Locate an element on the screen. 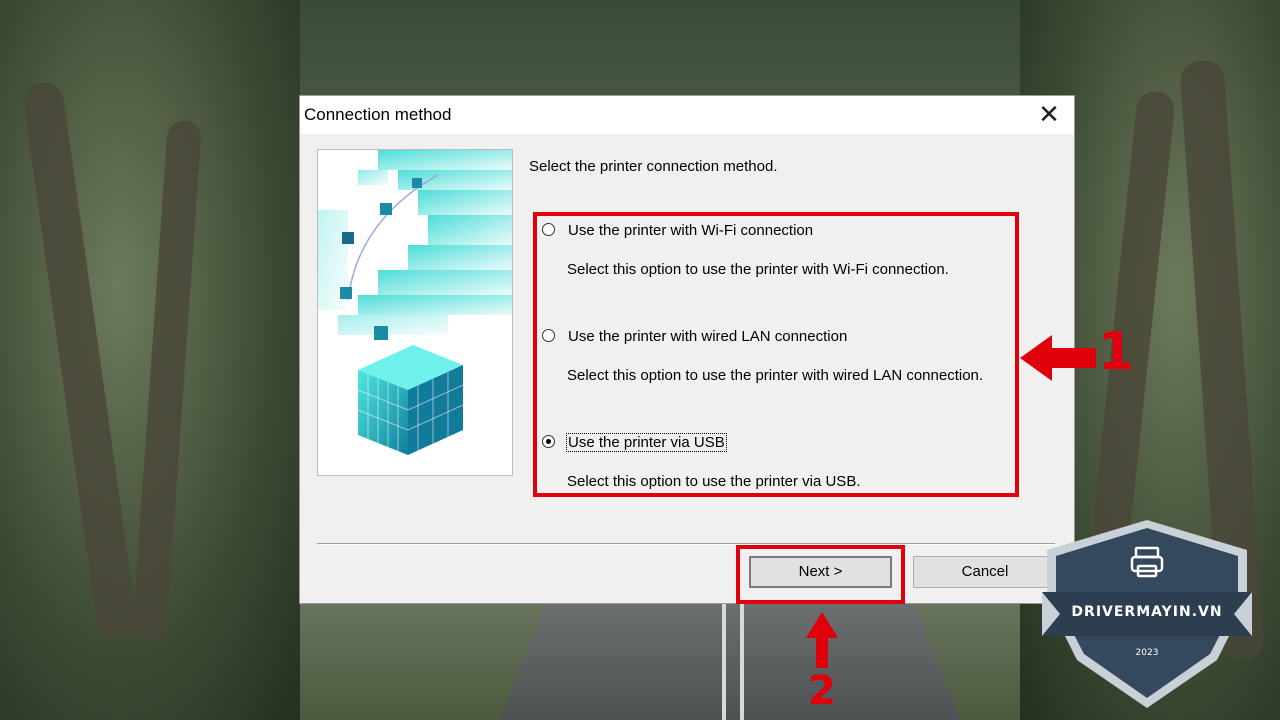 The height and width of the screenshot is (720, 1280). cancel-button: Cancel is located at coordinates (985, 572).